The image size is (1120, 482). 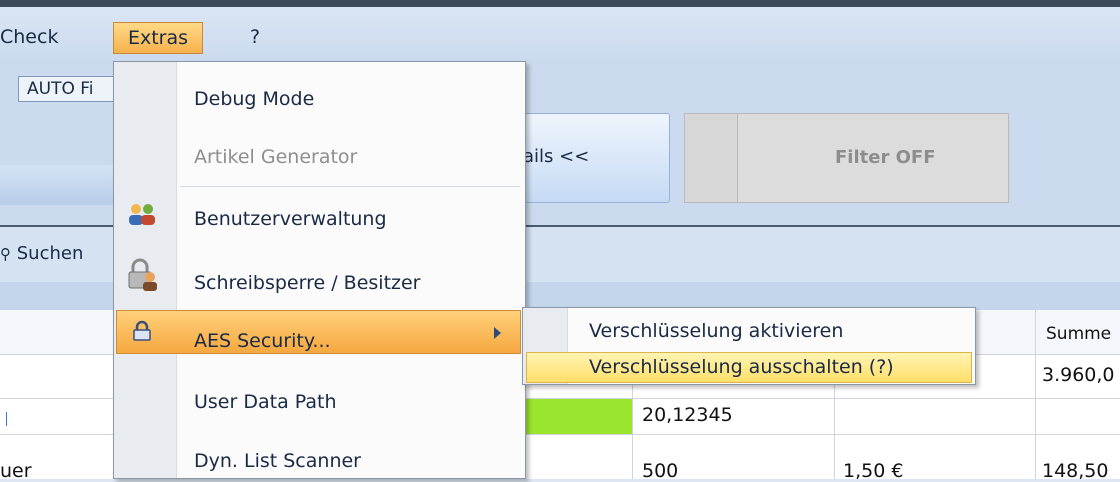 I want to click on menu-item-benutzerverwaltung: Benutzerverwaltung, so click(x=290, y=219).